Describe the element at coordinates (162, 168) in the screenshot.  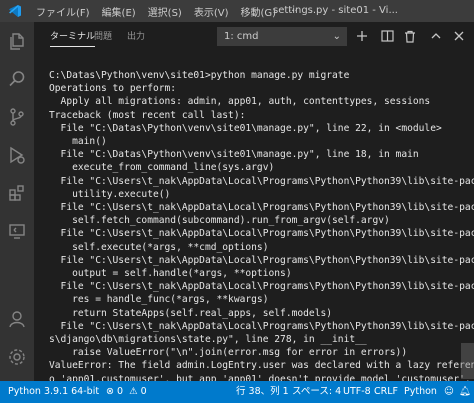
I see `terminal-line: execute_from_command_line(sys.argv)` at that location.